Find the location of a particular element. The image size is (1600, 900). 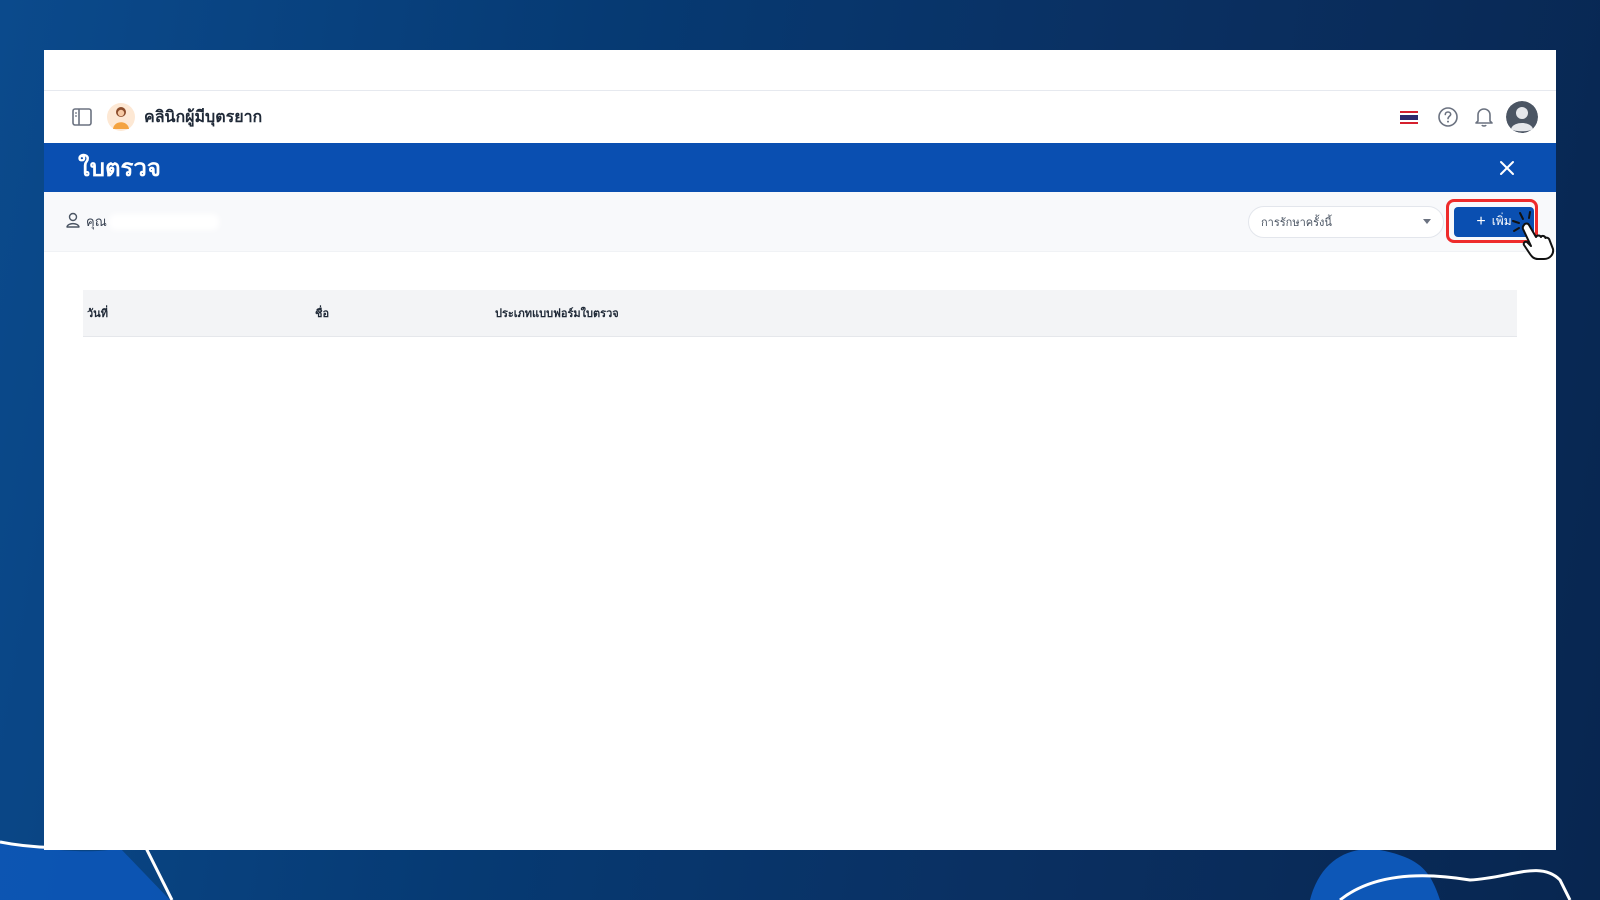

modal-header: ใบตรวจ is located at coordinates (800, 167).